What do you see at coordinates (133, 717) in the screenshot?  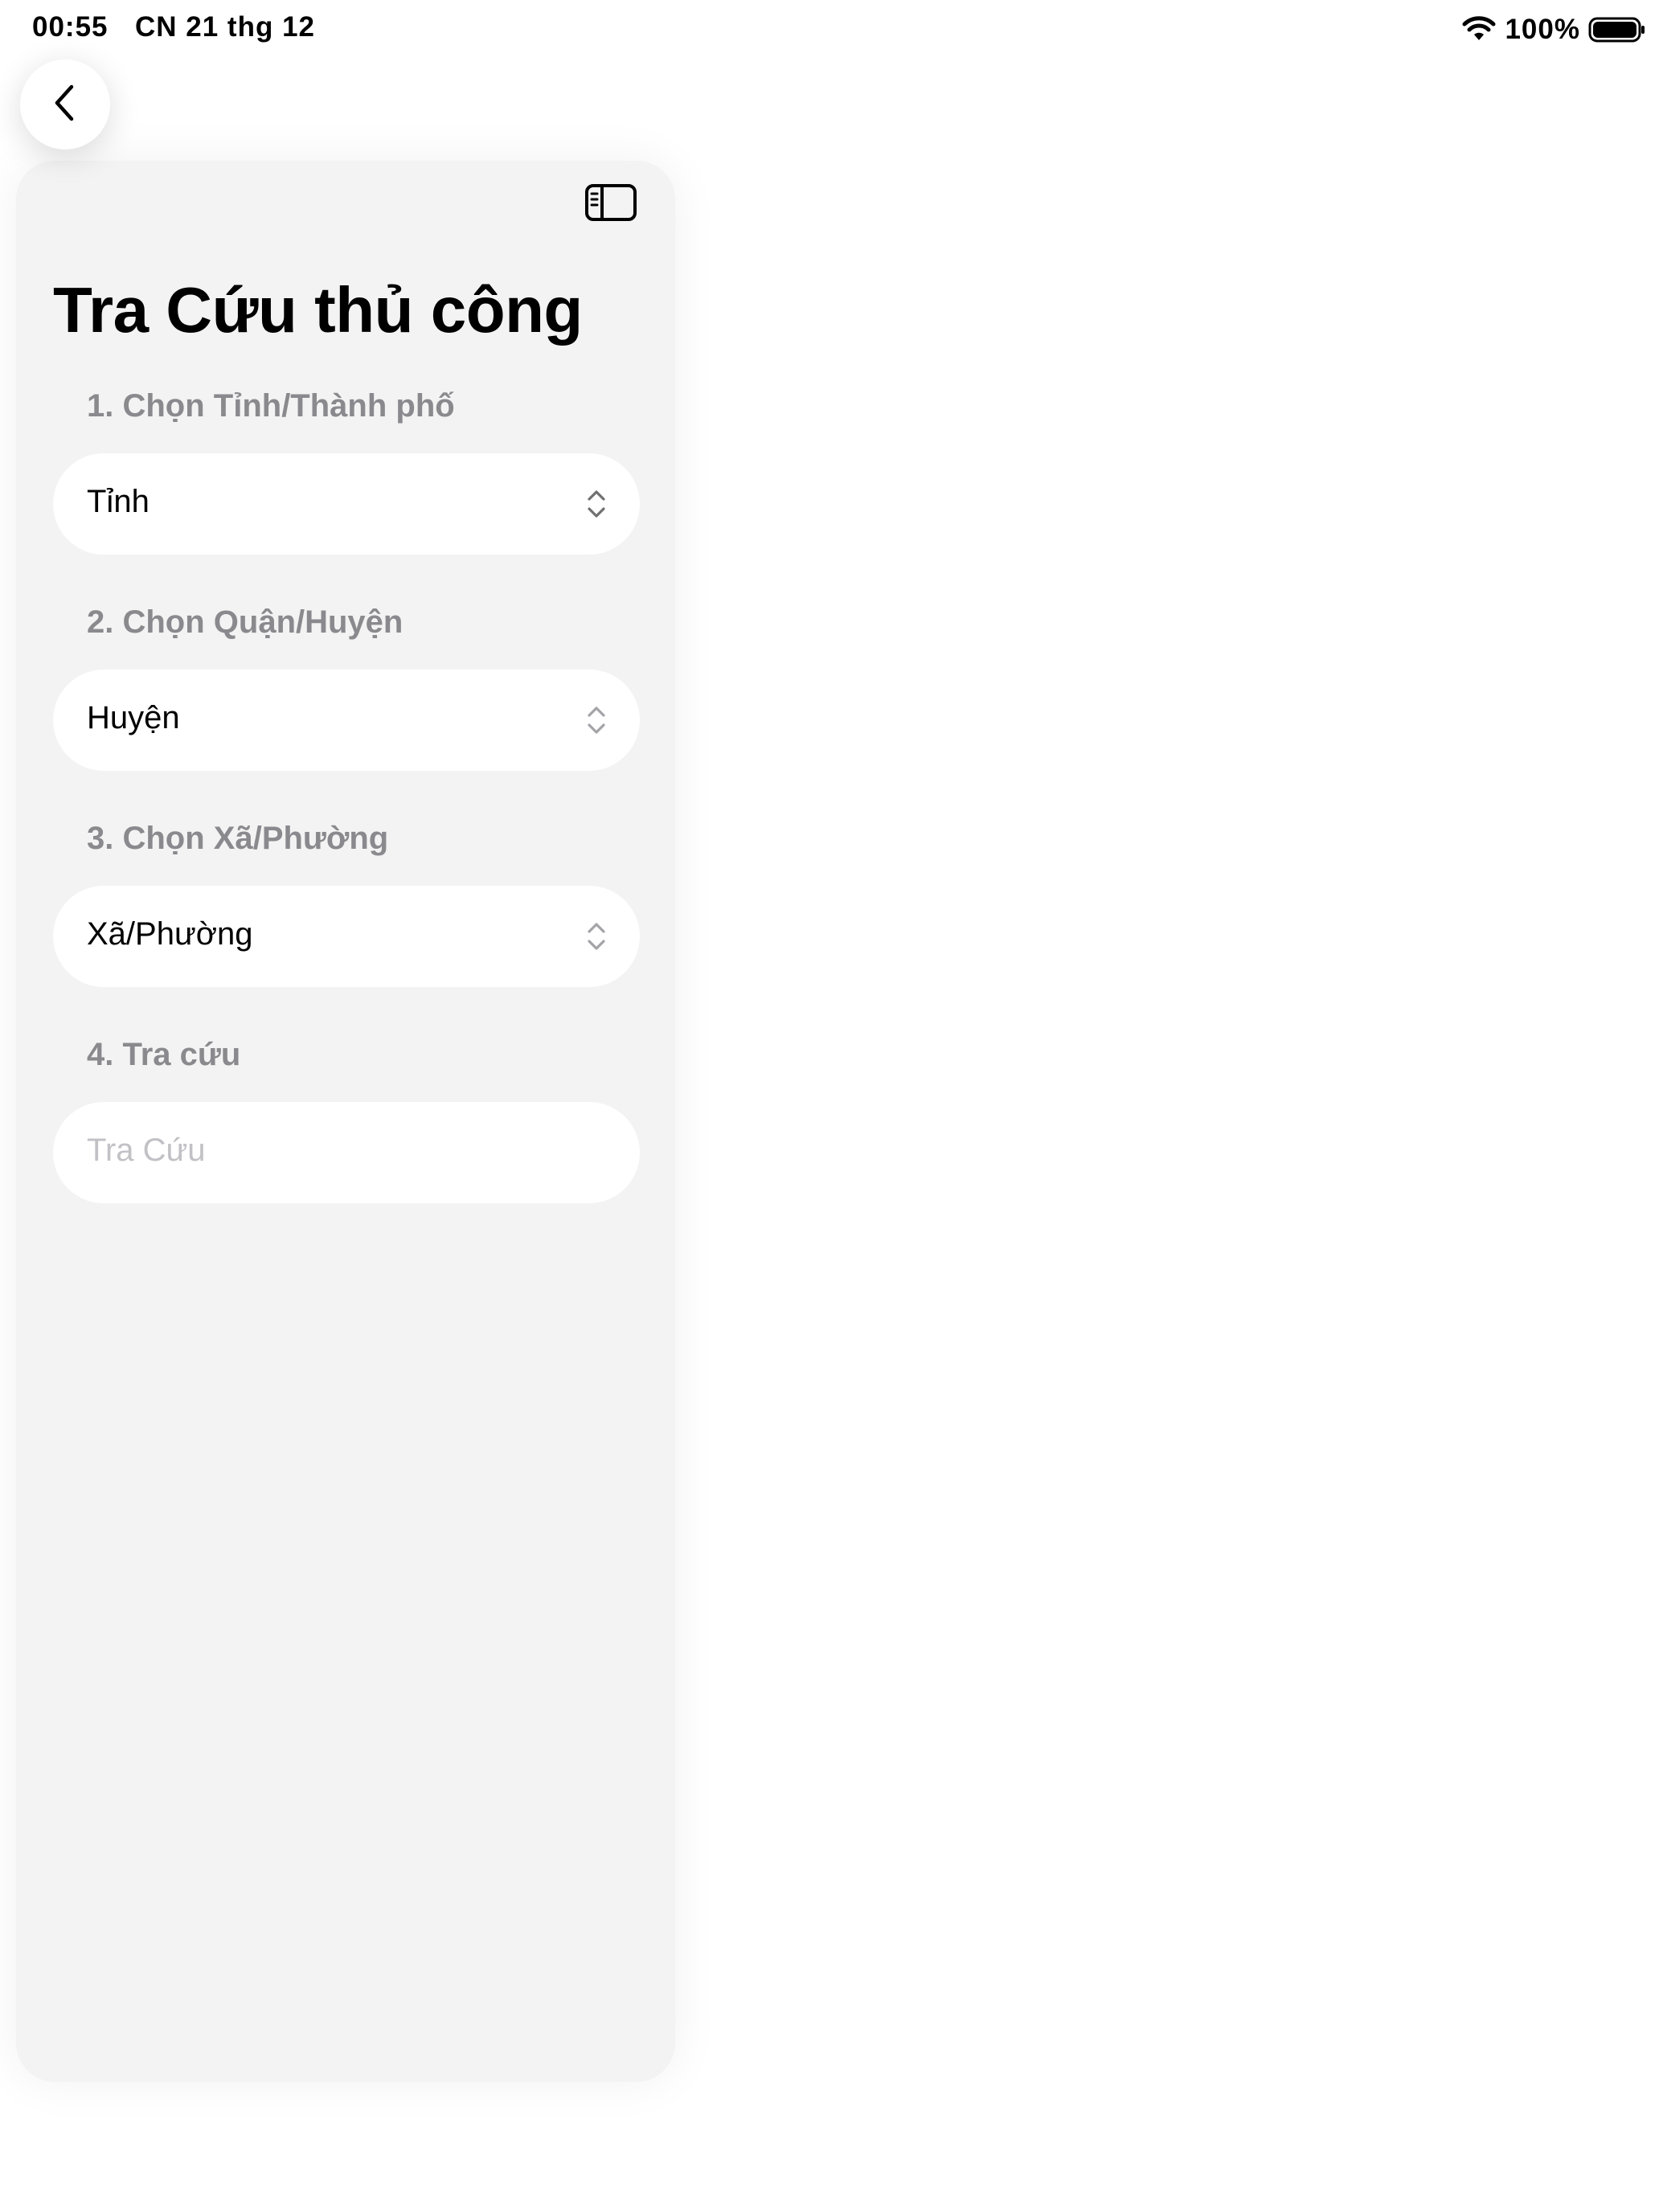 I see `district-picker-value: Huyện` at bounding box center [133, 717].